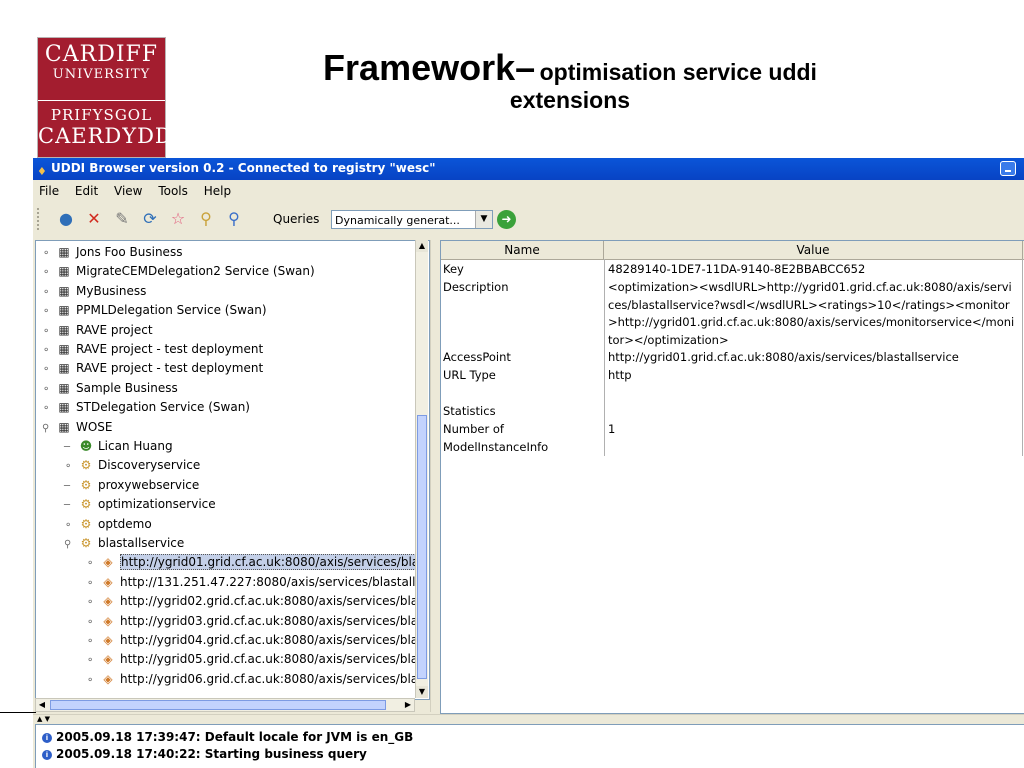 This screenshot has height=768, width=1024. I want to click on logo-top-band: CARDIFF UNIVERSITY, so click(101, 69).